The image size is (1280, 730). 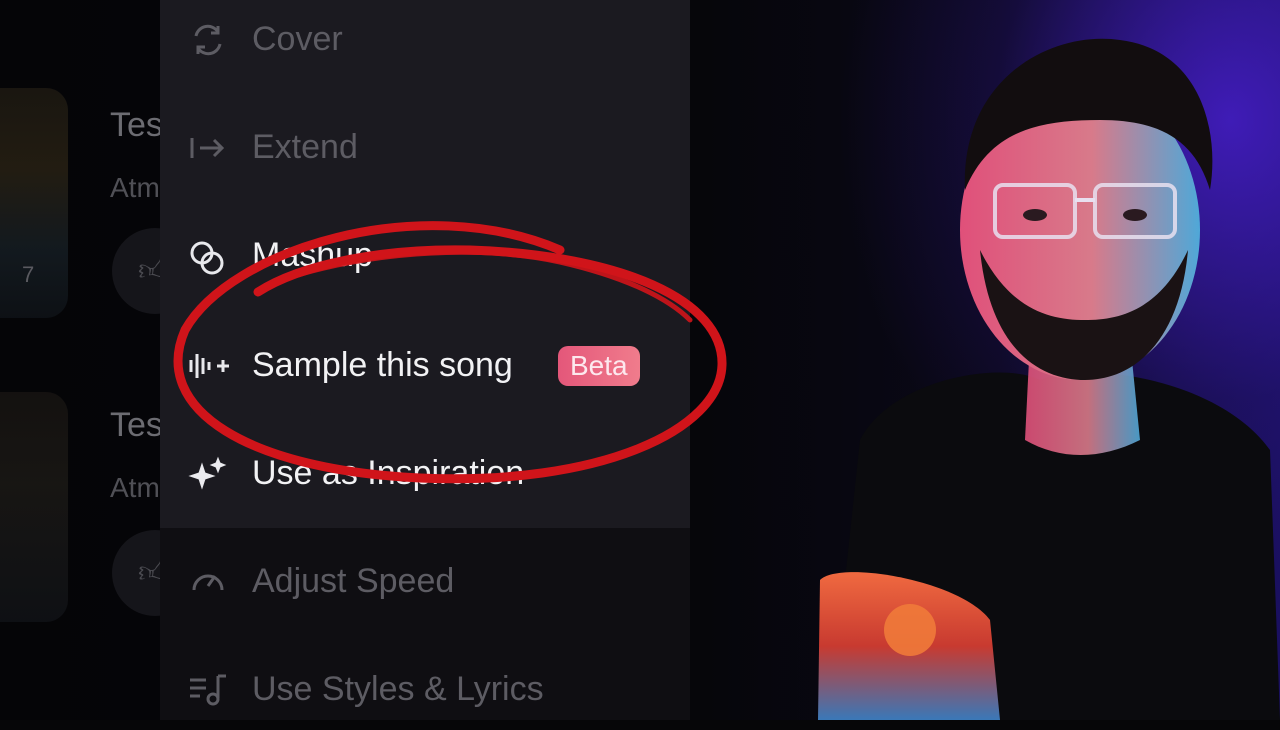 What do you see at coordinates (208, 40) in the screenshot?
I see `cover-icon` at bounding box center [208, 40].